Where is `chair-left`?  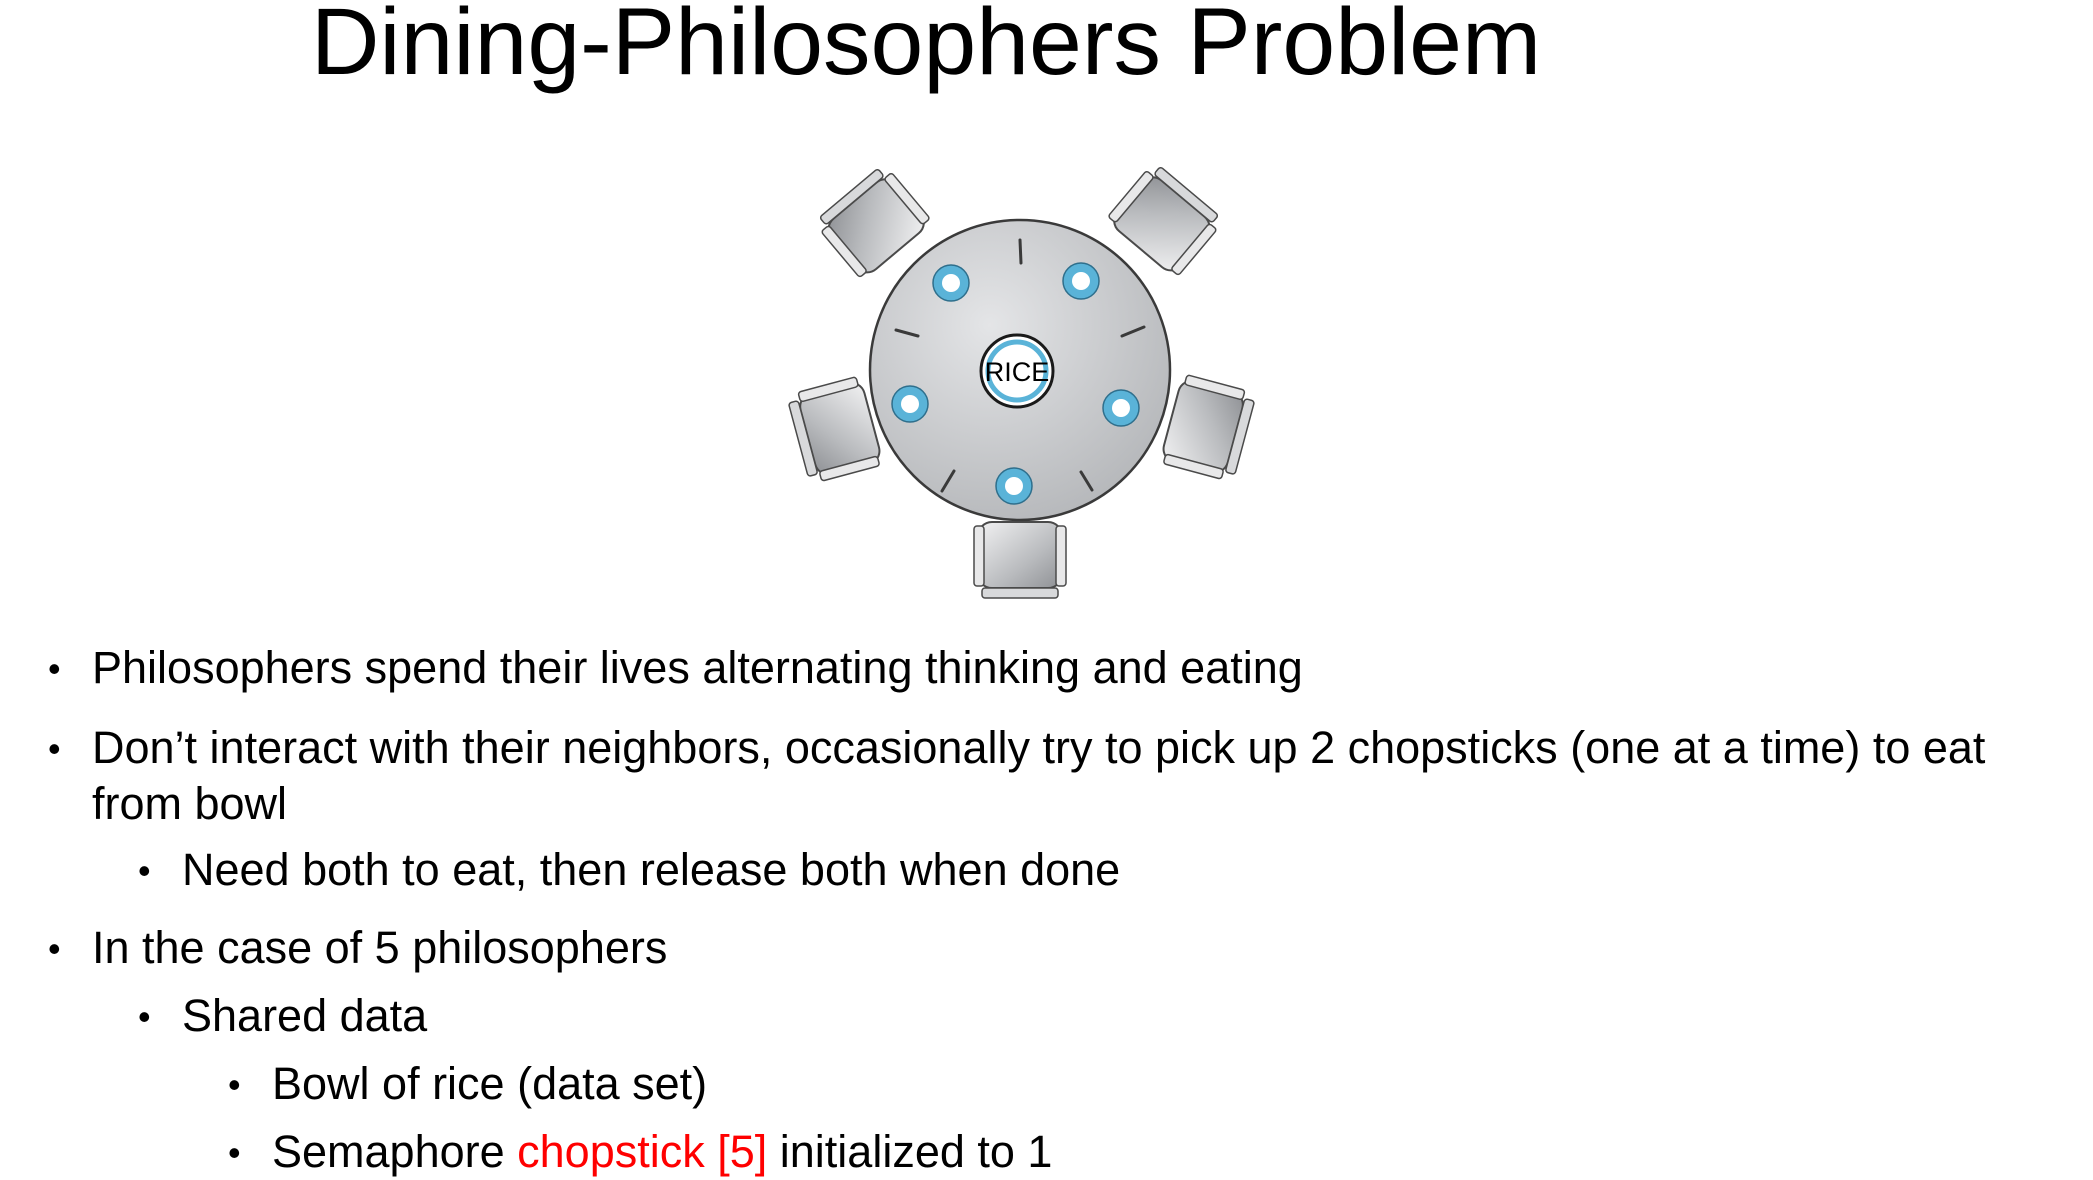 chair-left is located at coordinates (835, 430).